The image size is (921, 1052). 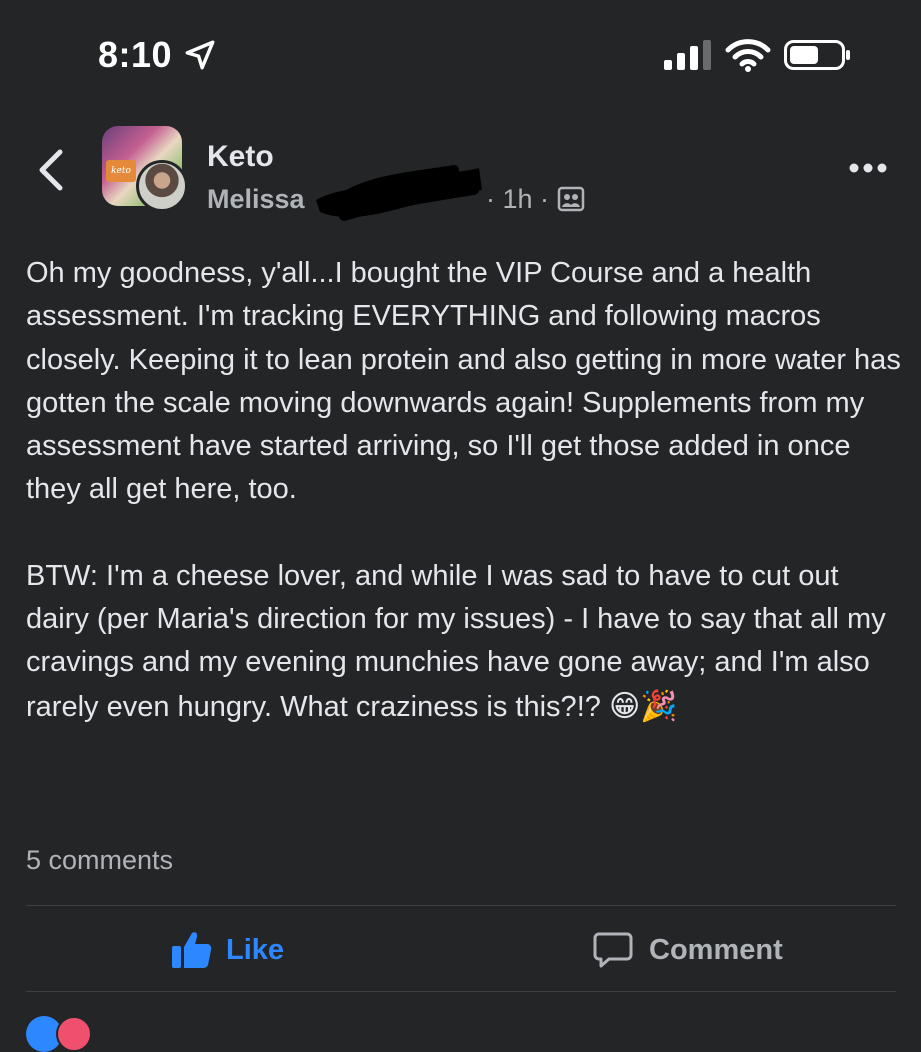 I want to click on group-members-icon, so click(x=571, y=199).